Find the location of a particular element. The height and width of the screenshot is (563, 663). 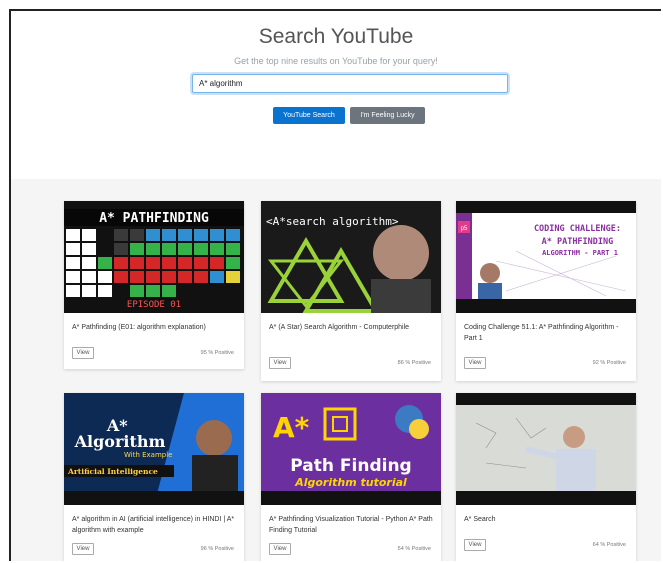

pathfinding-grid-thumbnail: A* PATHFINDING EPISODE 01 is located at coordinates (154, 257).